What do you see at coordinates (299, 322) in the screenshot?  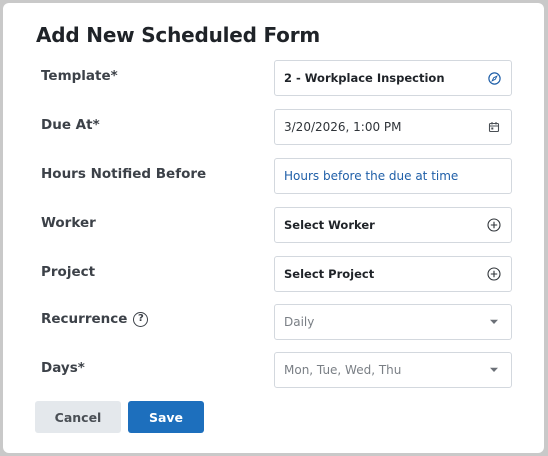 I see `recurrence-value: Daily` at bounding box center [299, 322].